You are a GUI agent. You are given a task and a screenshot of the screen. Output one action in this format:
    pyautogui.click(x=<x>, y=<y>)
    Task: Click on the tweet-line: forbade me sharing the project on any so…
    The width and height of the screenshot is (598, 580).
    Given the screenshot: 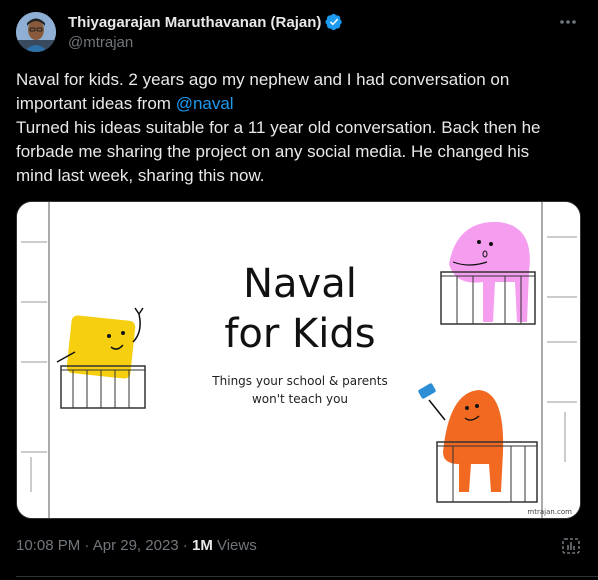 What is the action you would take?
    pyautogui.click(x=273, y=151)
    